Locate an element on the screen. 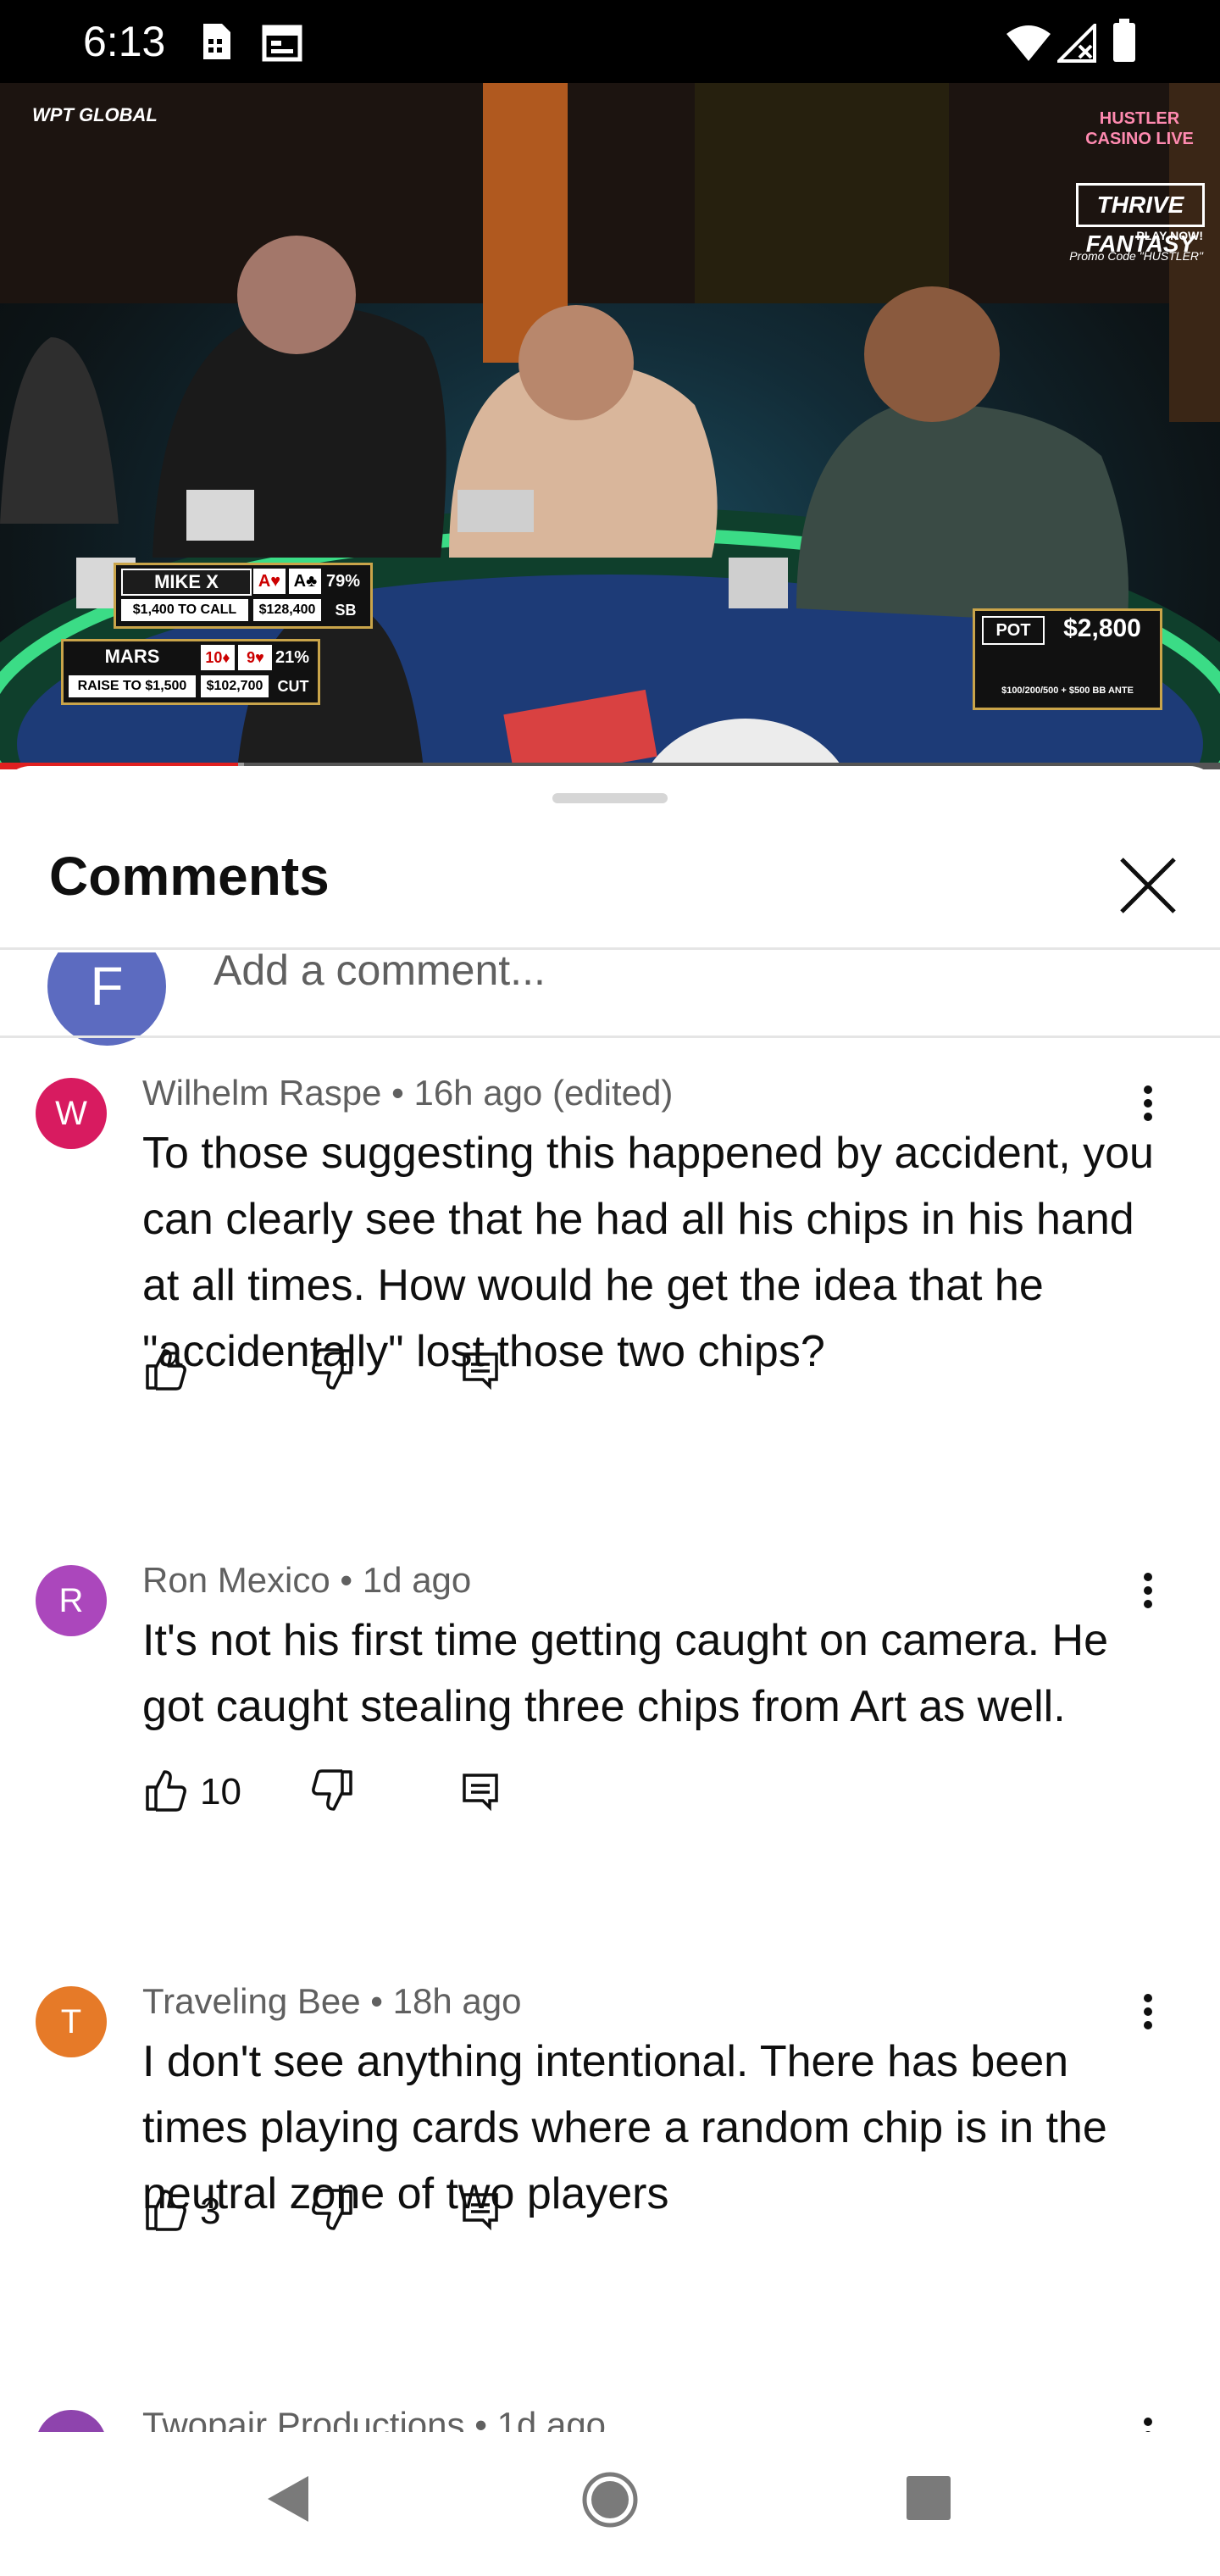 The width and height of the screenshot is (1220, 2576). pot-label: POT is located at coordinates (1013, 630).